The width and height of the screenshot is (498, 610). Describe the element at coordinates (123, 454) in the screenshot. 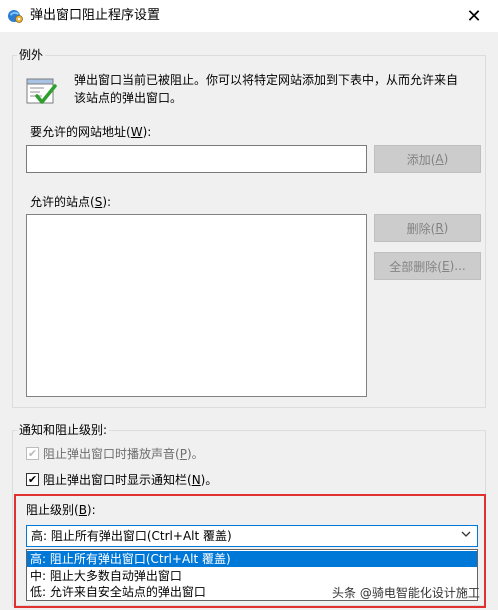

I see `play-sound-label: 阻止弹出窗口时播放声音(P)。` at that location.